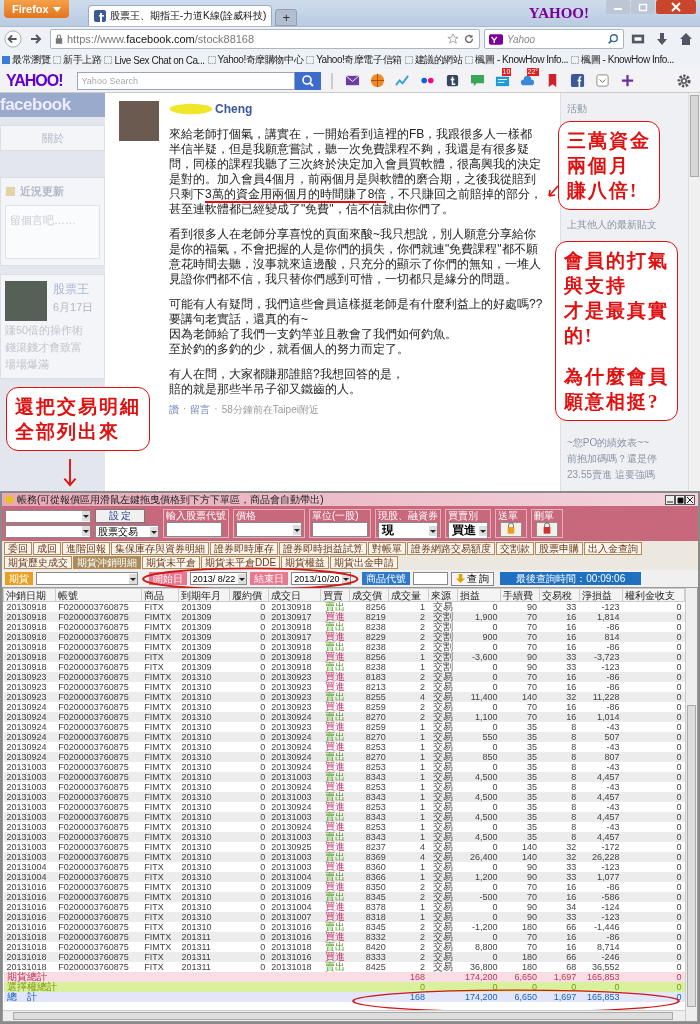 The image size is (700, 1024). Describe the element at coordinates (438, 60) in the screenshot. I see `bookmark-link: 建議的網站` at that location.